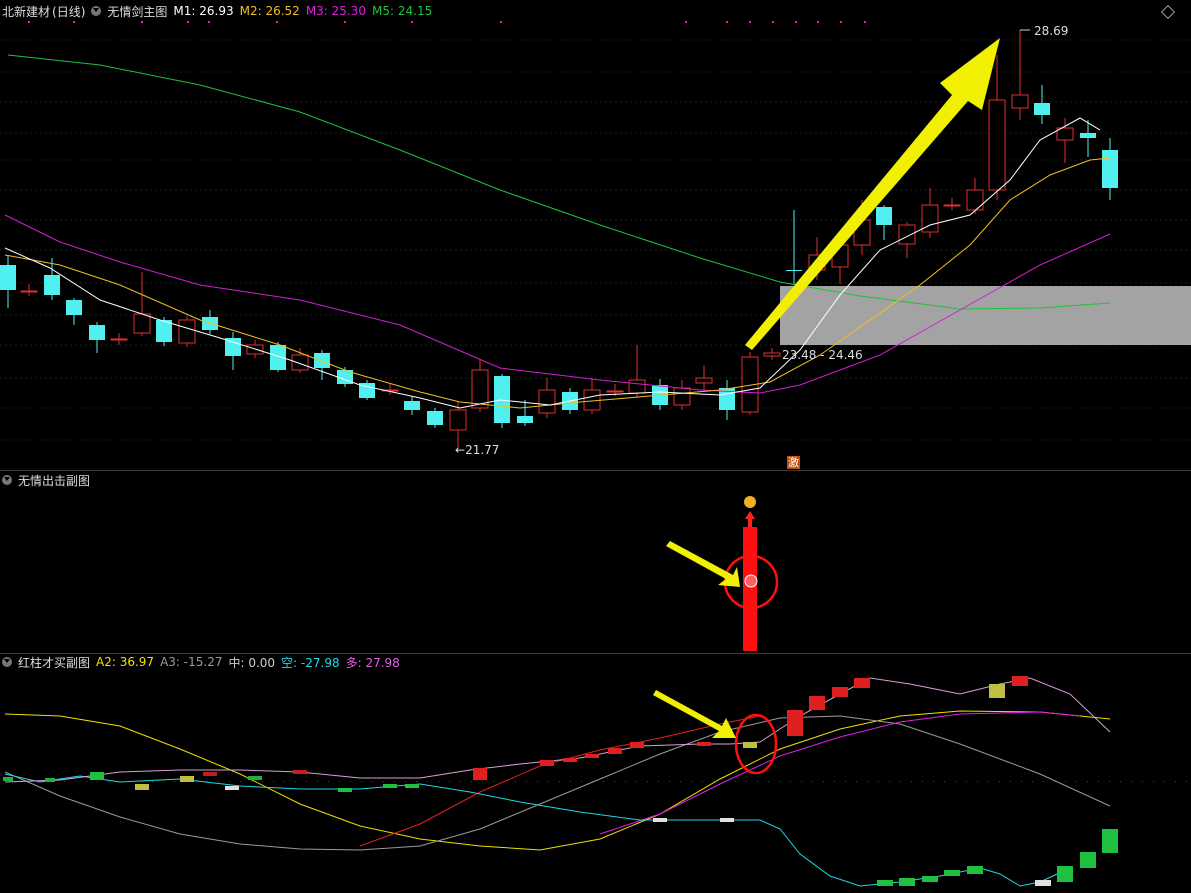 The width and height of the screenshot is (1191, 893). I want to click on indicator-name: 无情剑主图, so click(137, 11).